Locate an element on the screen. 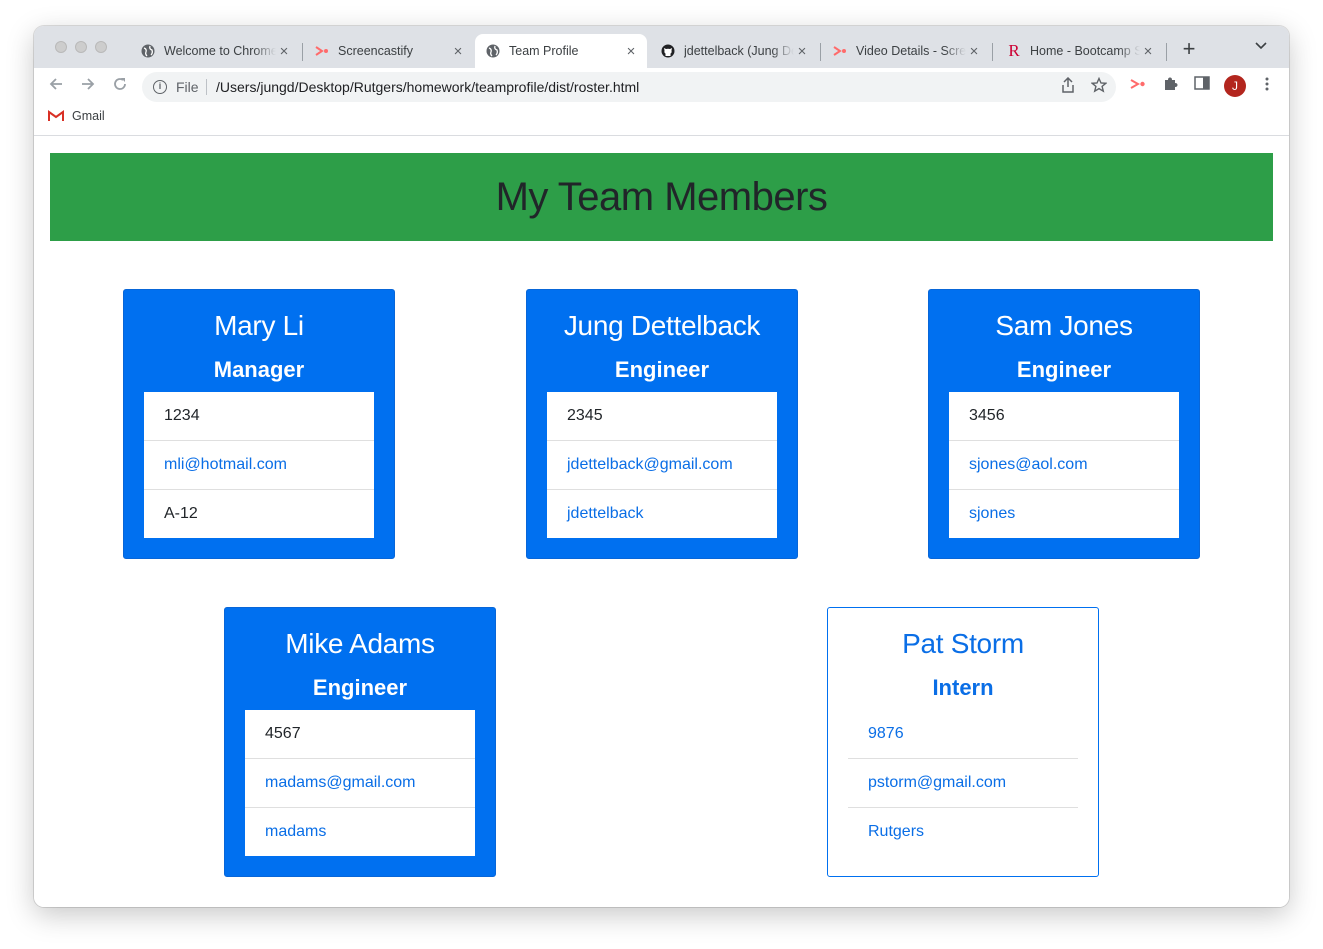 The image size is (1323, 949). employee-details: 1234 mli@hotmail.com A-12 is located at coordinates (259, 465).